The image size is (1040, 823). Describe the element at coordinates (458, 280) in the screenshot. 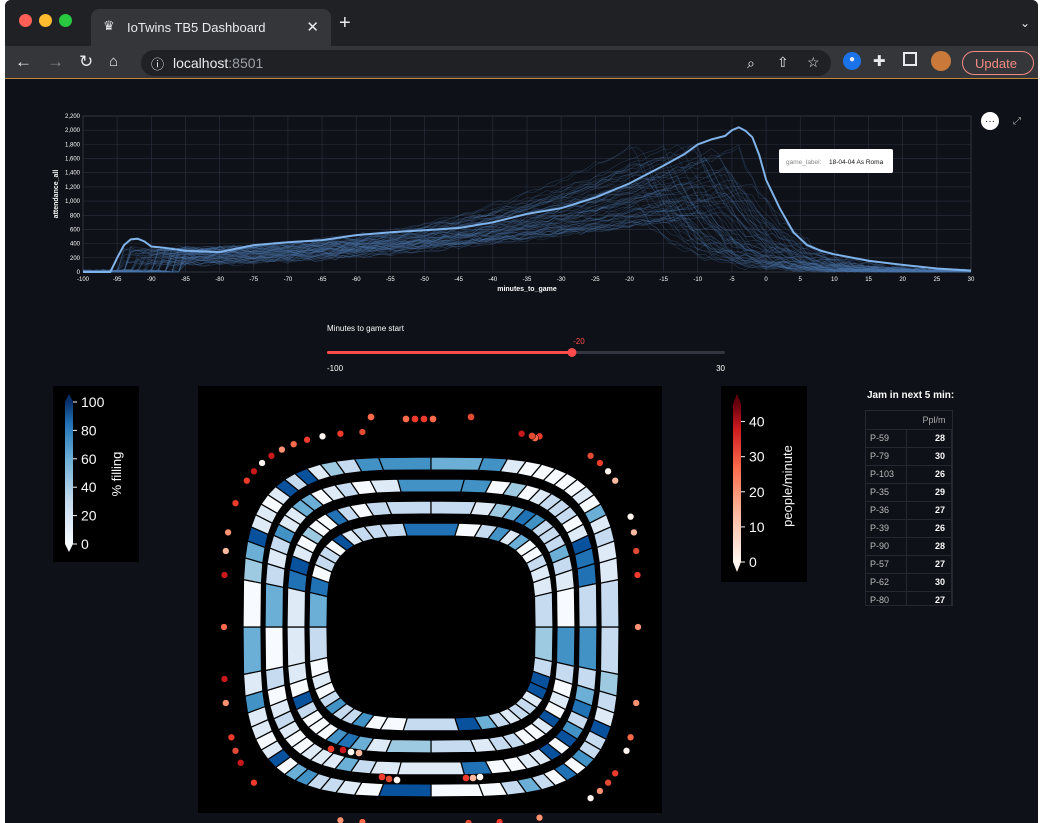

I see `x-tick-label: -45` at that location.